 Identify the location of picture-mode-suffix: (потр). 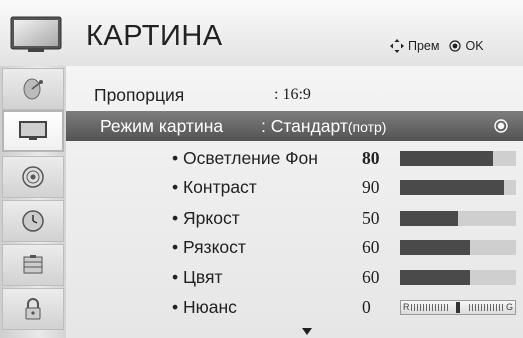
(367, 127).